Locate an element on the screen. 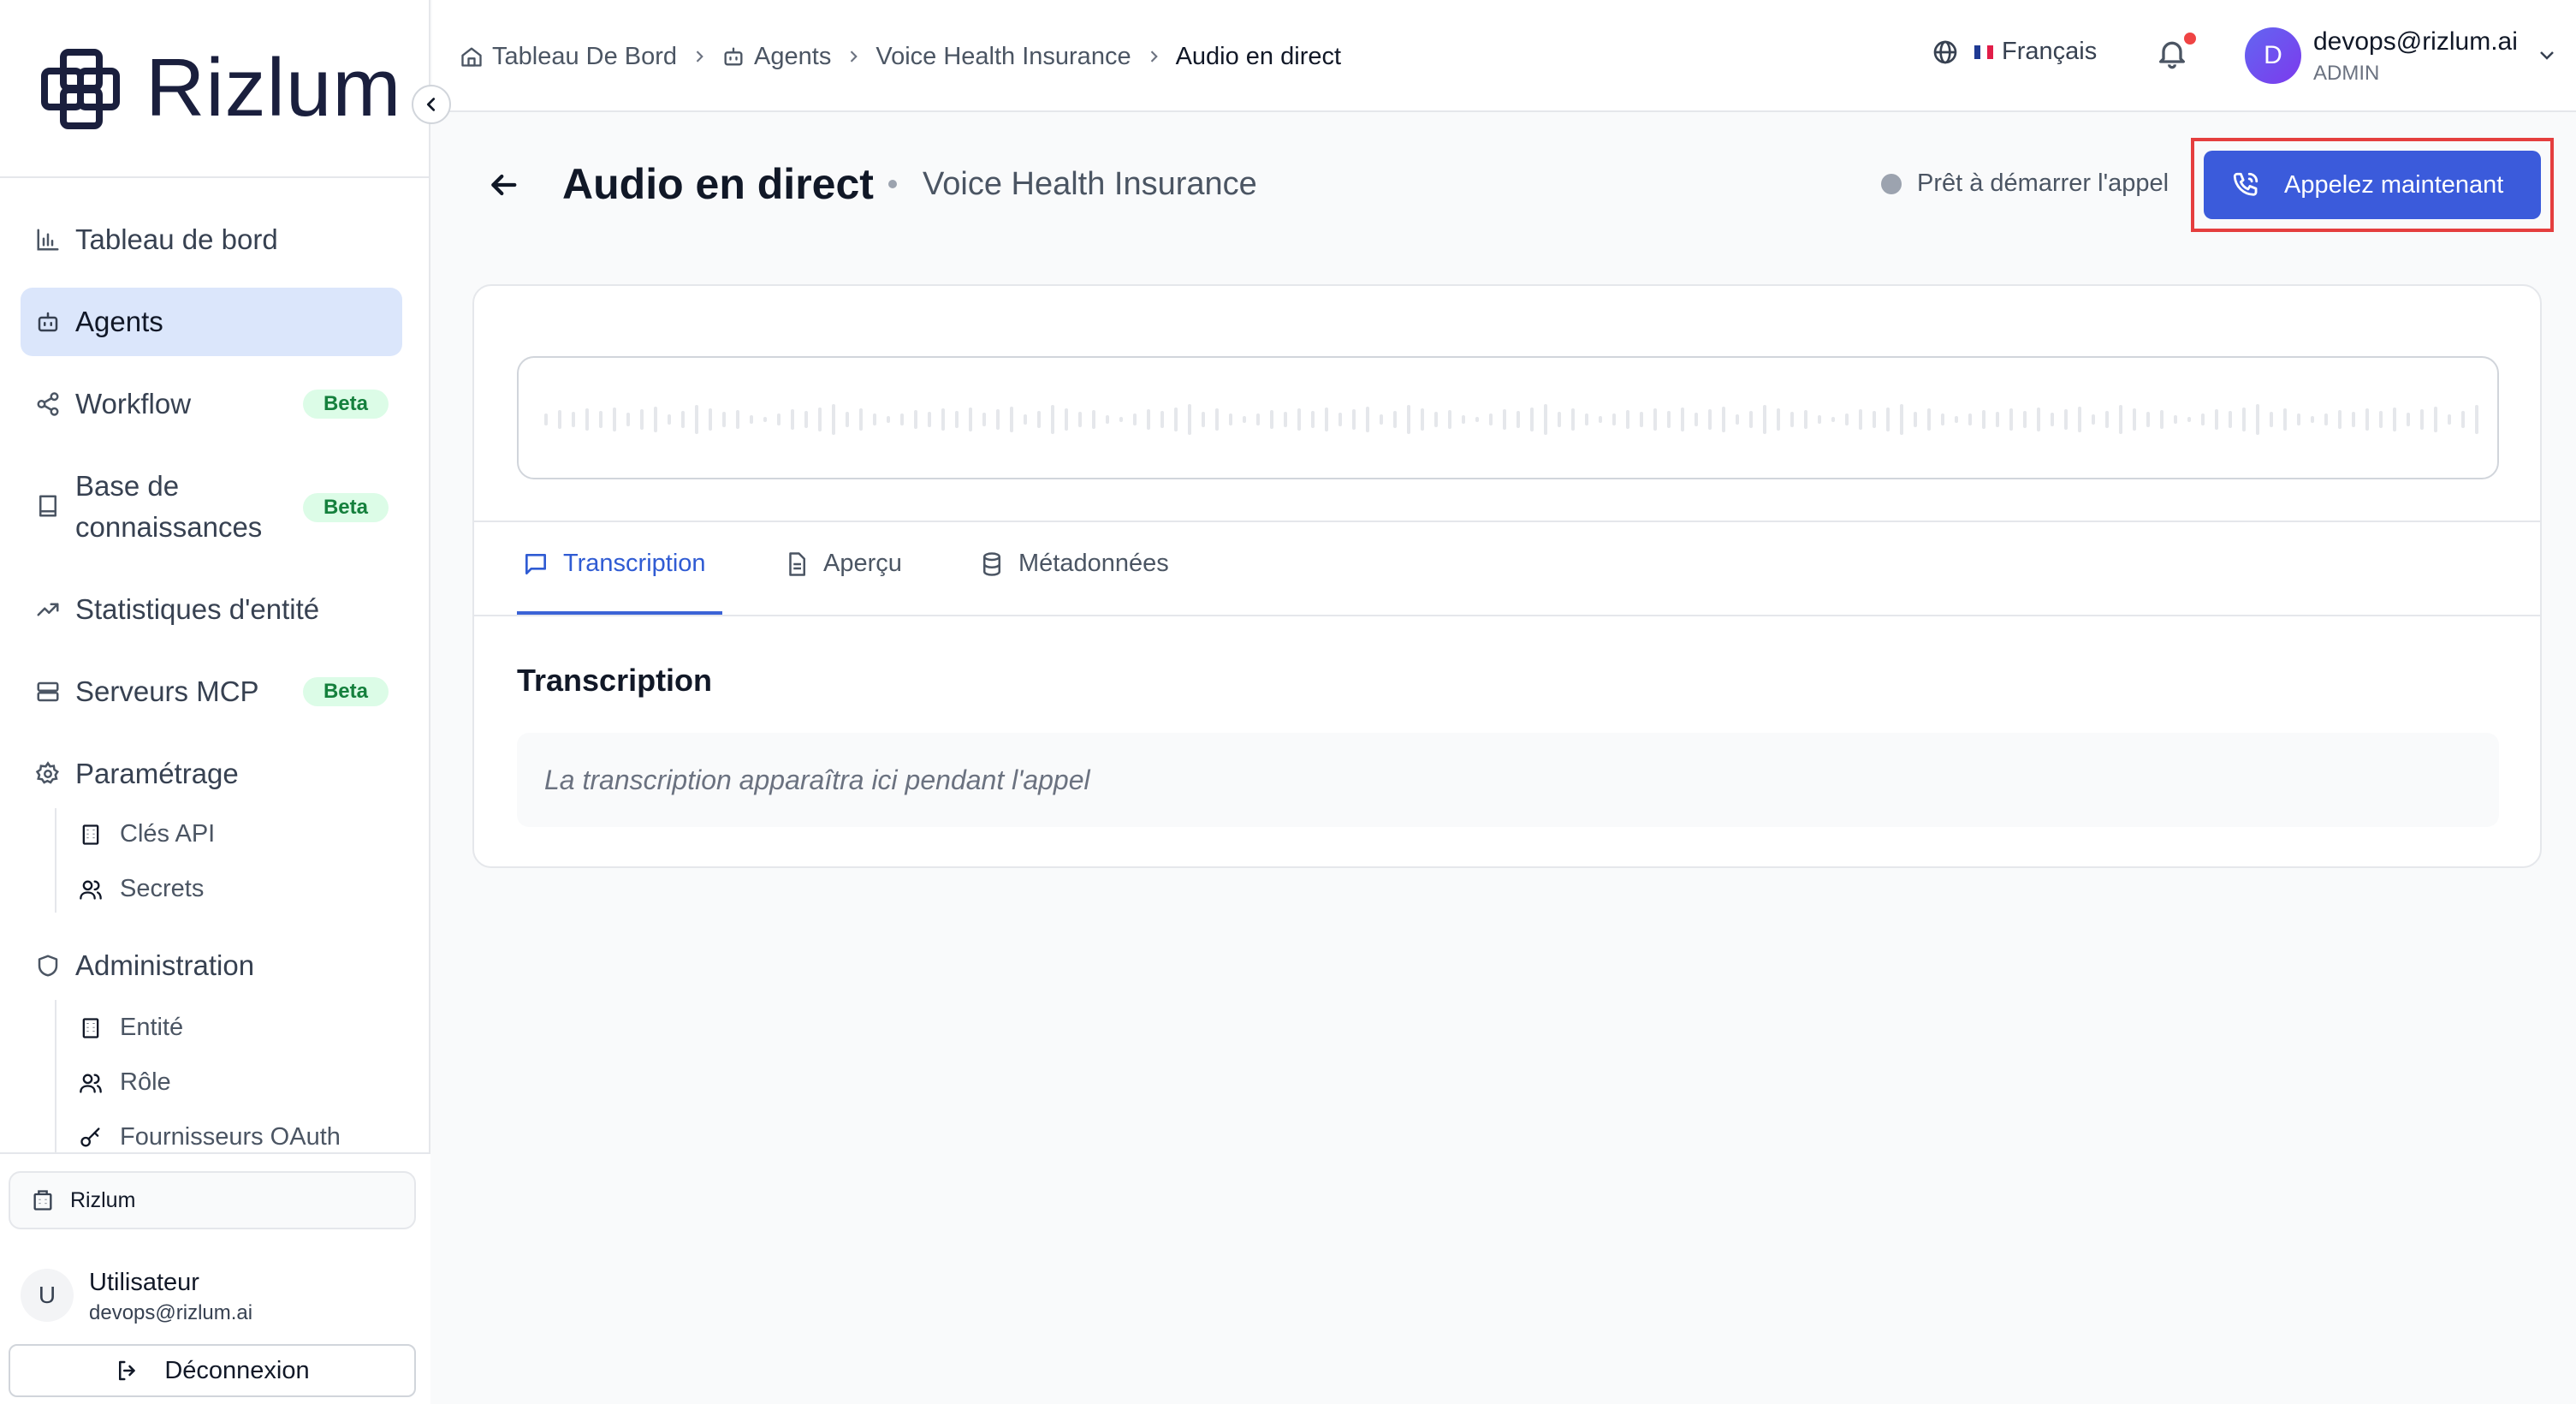 The width and height of the screenshot is (2576, 1404). account-avatar: D is located at coordinates (2273, 55).